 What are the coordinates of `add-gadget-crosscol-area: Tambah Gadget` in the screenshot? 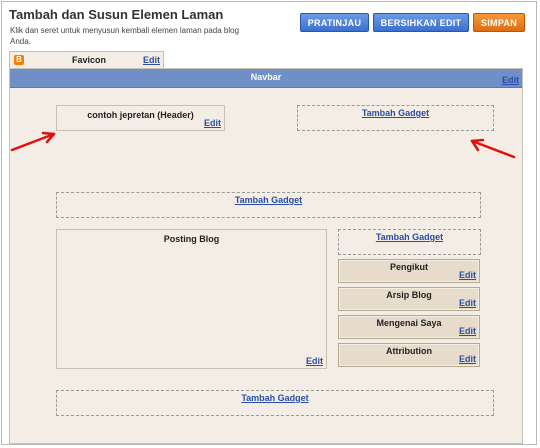 It's located at (268, 205).